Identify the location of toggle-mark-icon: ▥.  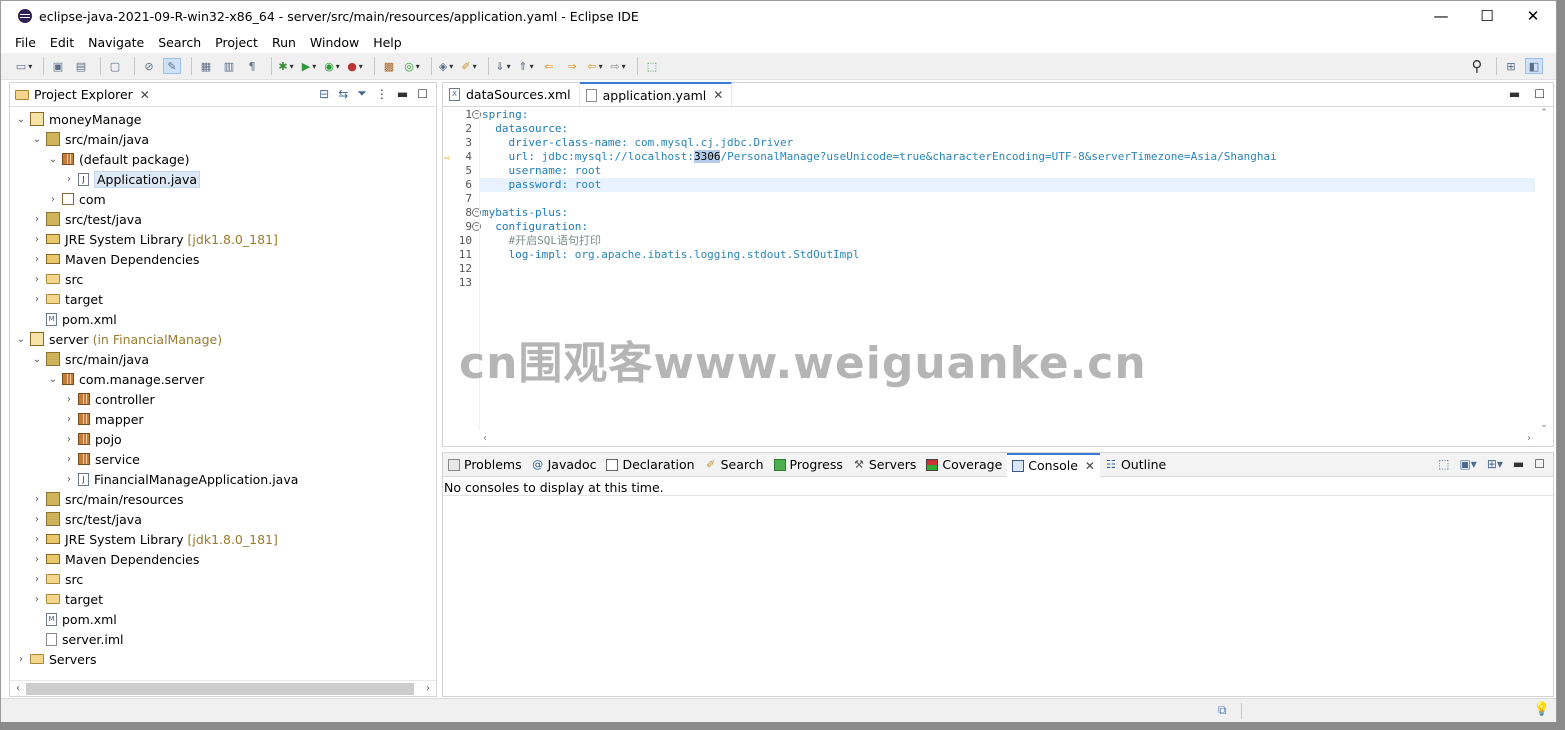
(229, 66).